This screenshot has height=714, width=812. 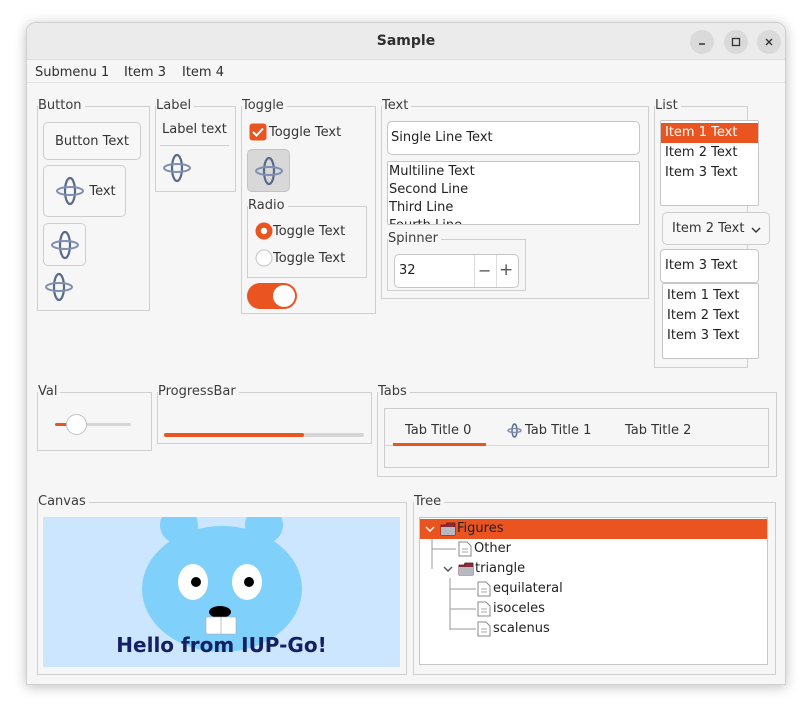 What do you see at coordinates (92, 141) in the screenshot?
I see `text-button: Button Text` at bounding box center [92, 141].